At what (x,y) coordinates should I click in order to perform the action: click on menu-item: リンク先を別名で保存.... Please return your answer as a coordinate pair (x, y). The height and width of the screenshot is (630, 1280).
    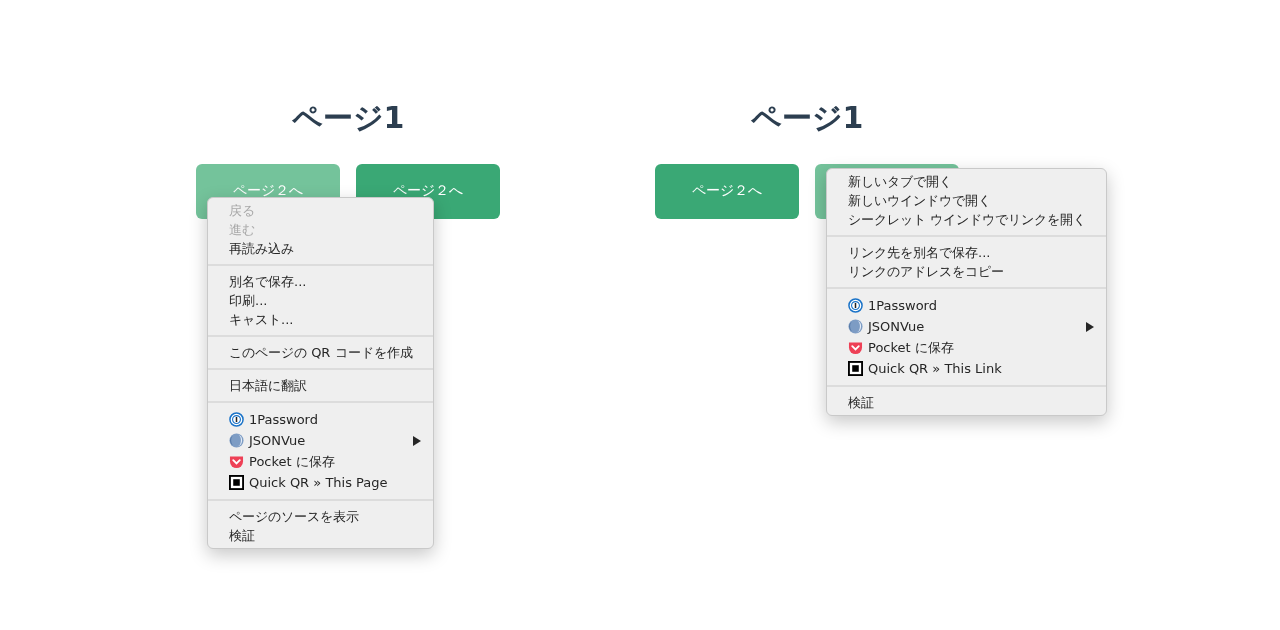
    Looking at the image, I should click on (967, 252).